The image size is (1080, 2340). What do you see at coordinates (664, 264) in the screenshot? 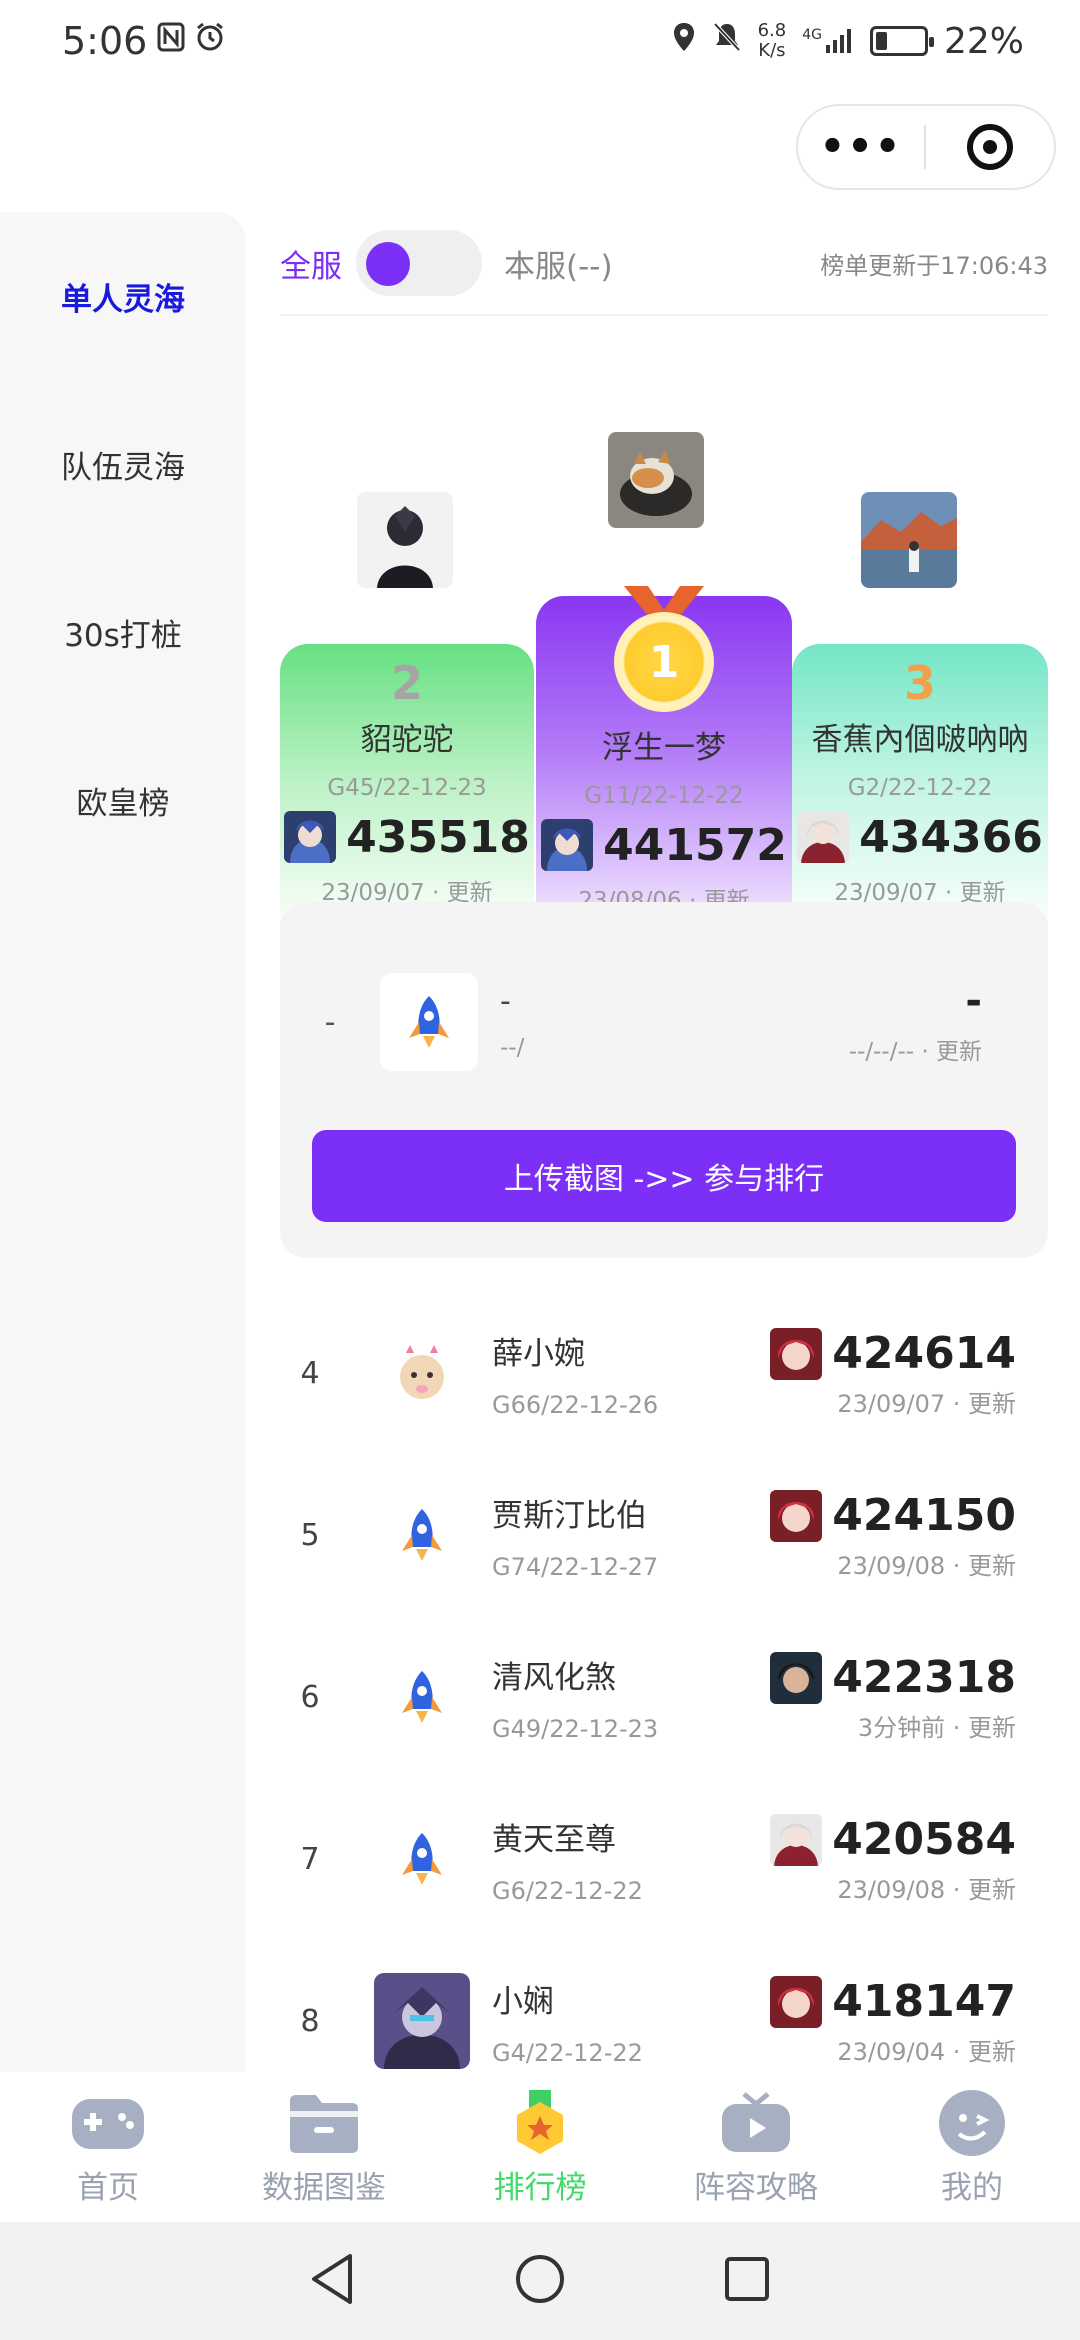
I see `server-filter-bar: 全服 本服(--) 榜单更新于17:06:43` at bounding box center [664, 264].